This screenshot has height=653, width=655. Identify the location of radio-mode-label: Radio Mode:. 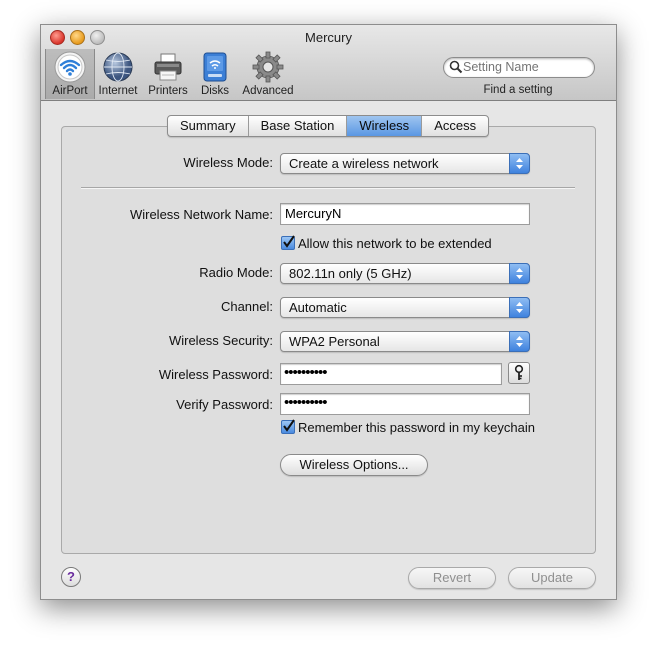
(236, 272).